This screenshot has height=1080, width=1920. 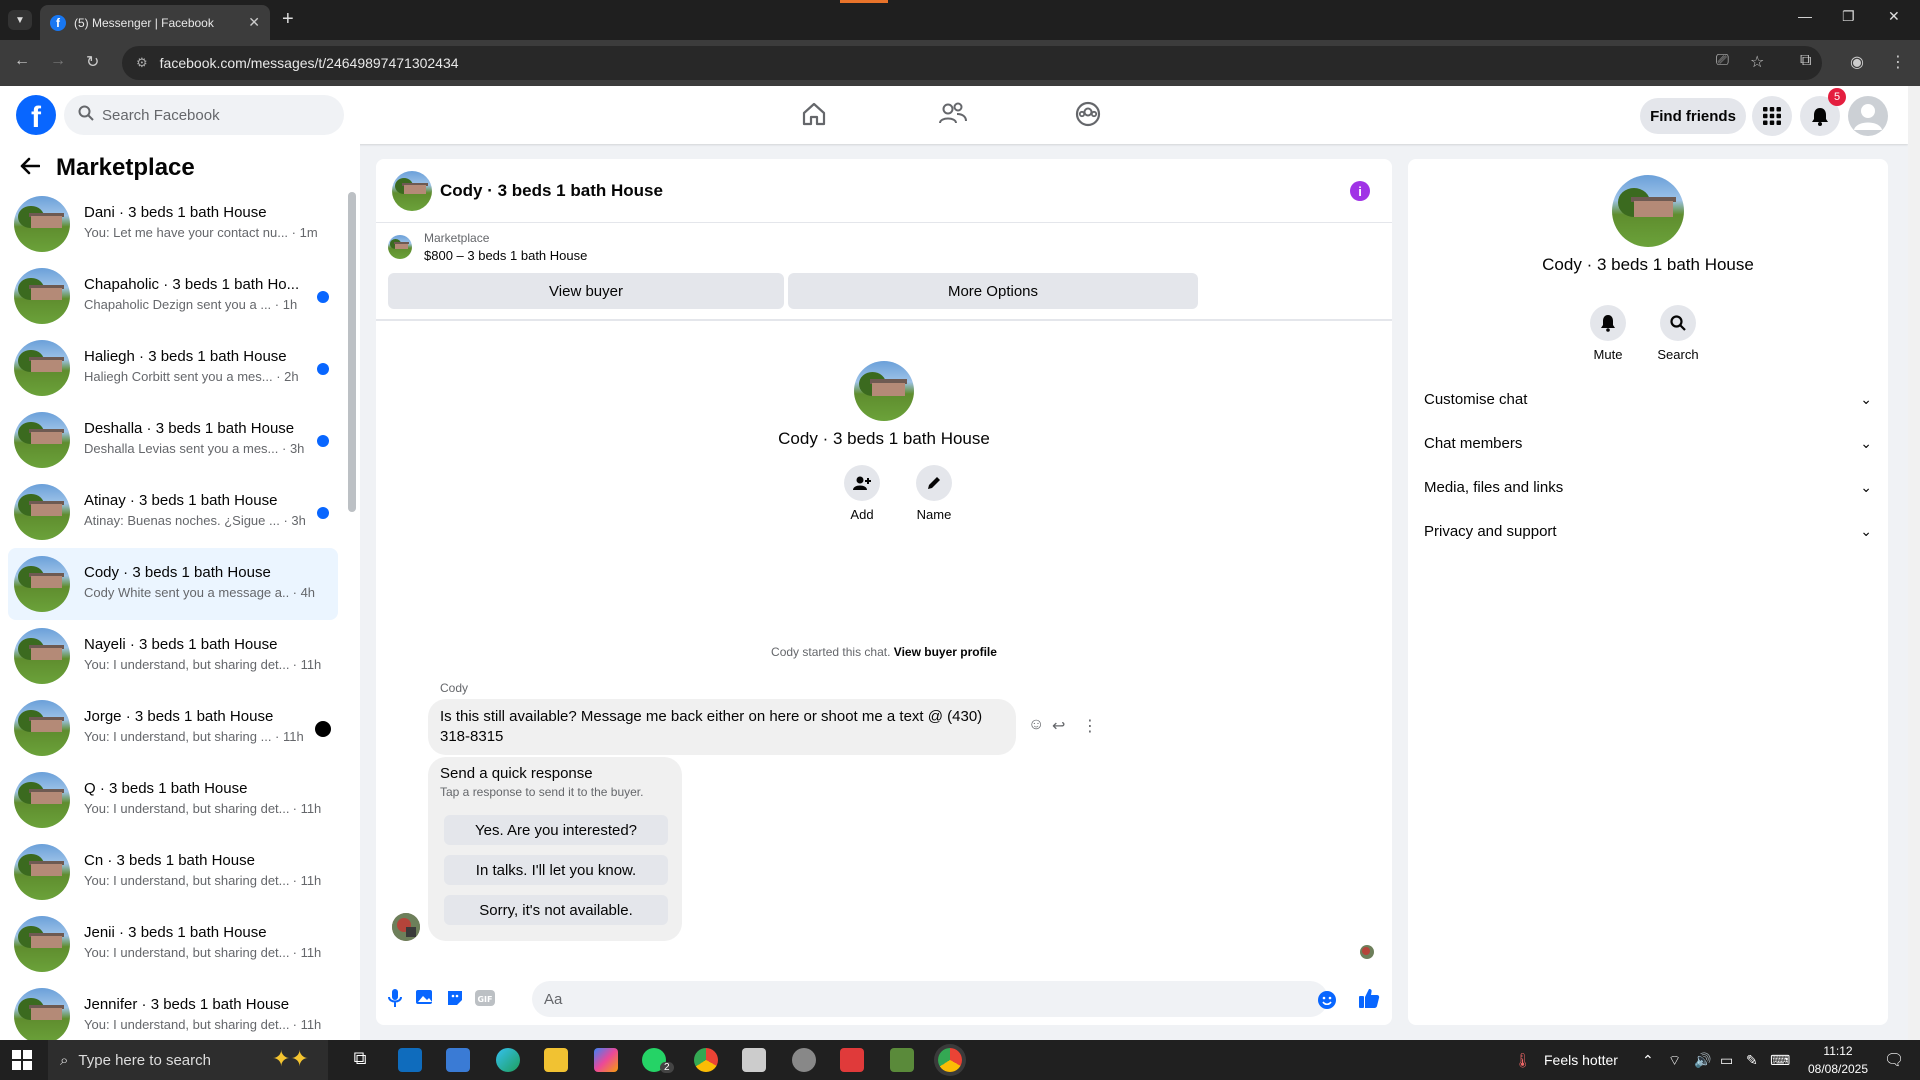 What do you see at coordinates (1327, 1000) in the screenshot?
I see `emoji-icon` at bounding box center [1327, 1000].